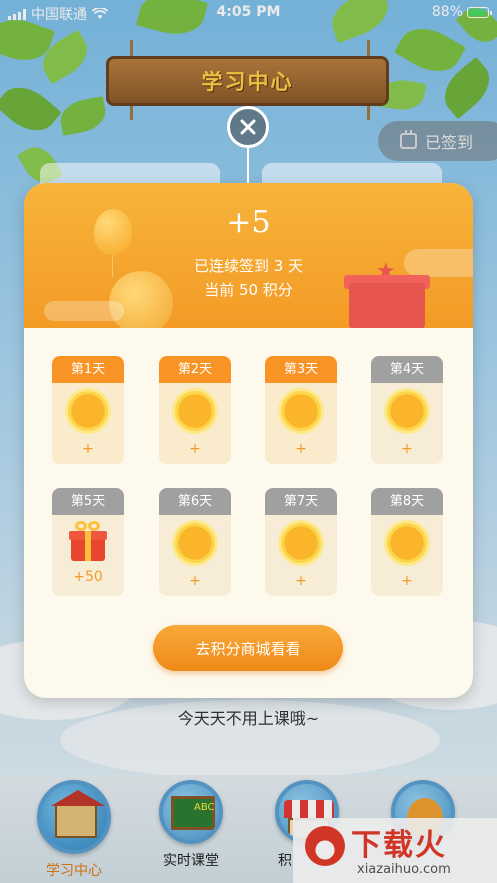 Image resolution: width=497 pixels, height=883 pixels. Describe the element at coordinates (248, 290) in the screenshot. I see `current-points-text: 当前 50 积分` at that location.